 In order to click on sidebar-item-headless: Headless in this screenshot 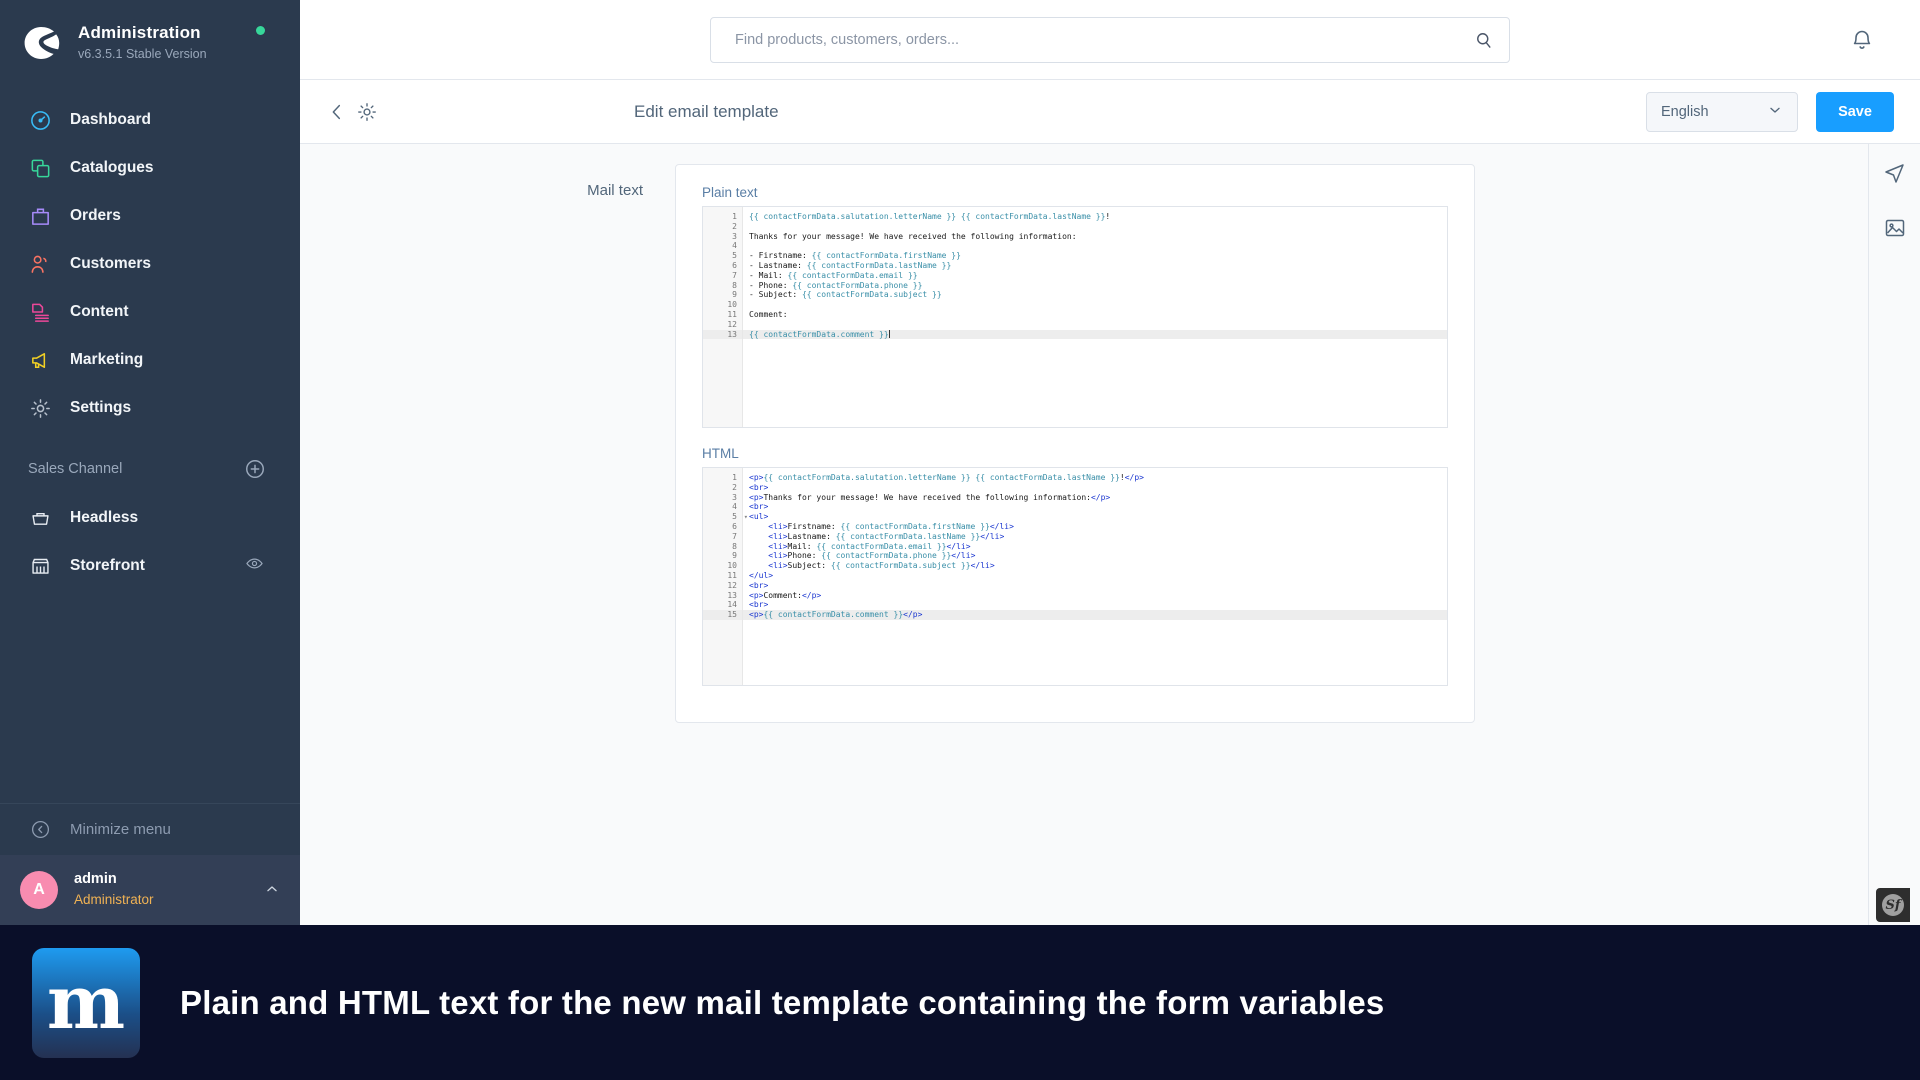, I will do `click(150, 518)`.